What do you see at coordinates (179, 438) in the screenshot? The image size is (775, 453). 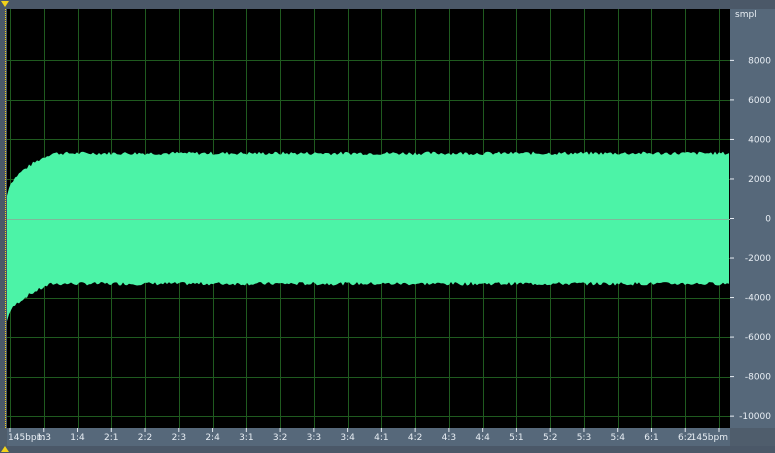 I see `time-tick-label: 2:3` at bounding box center [179, 438].